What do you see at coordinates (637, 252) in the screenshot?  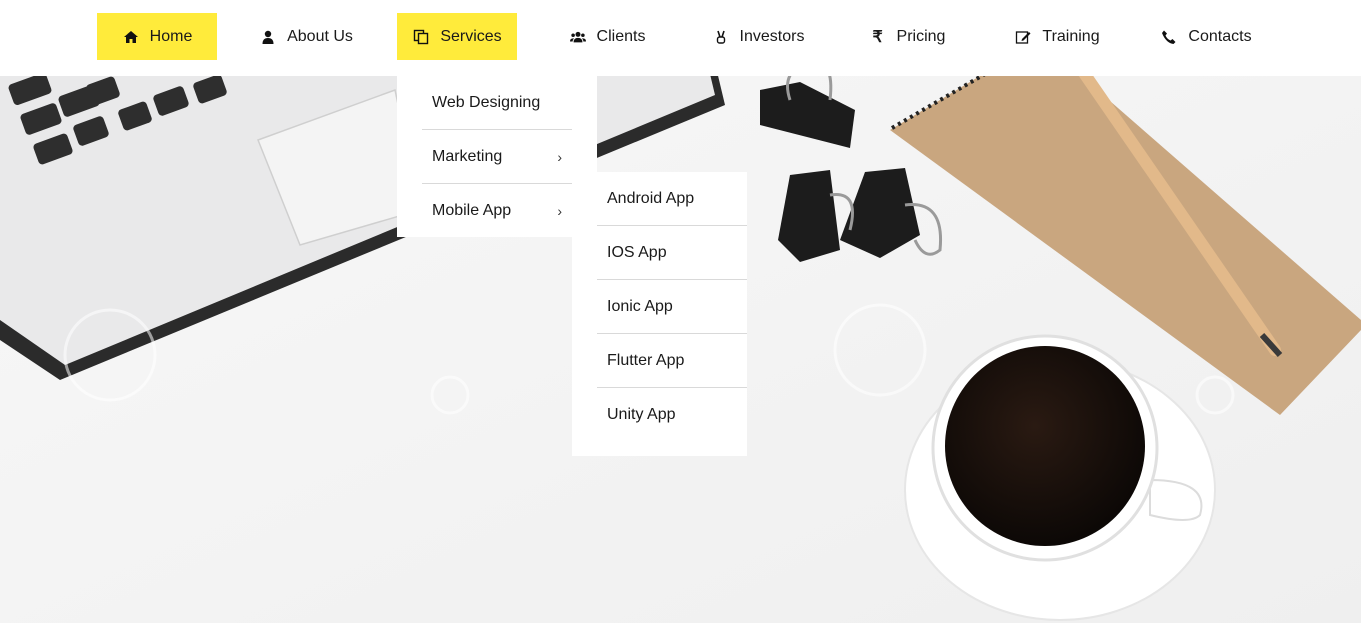 I see `submenu-item-label: IOS App` at bounding box center [637, 252].